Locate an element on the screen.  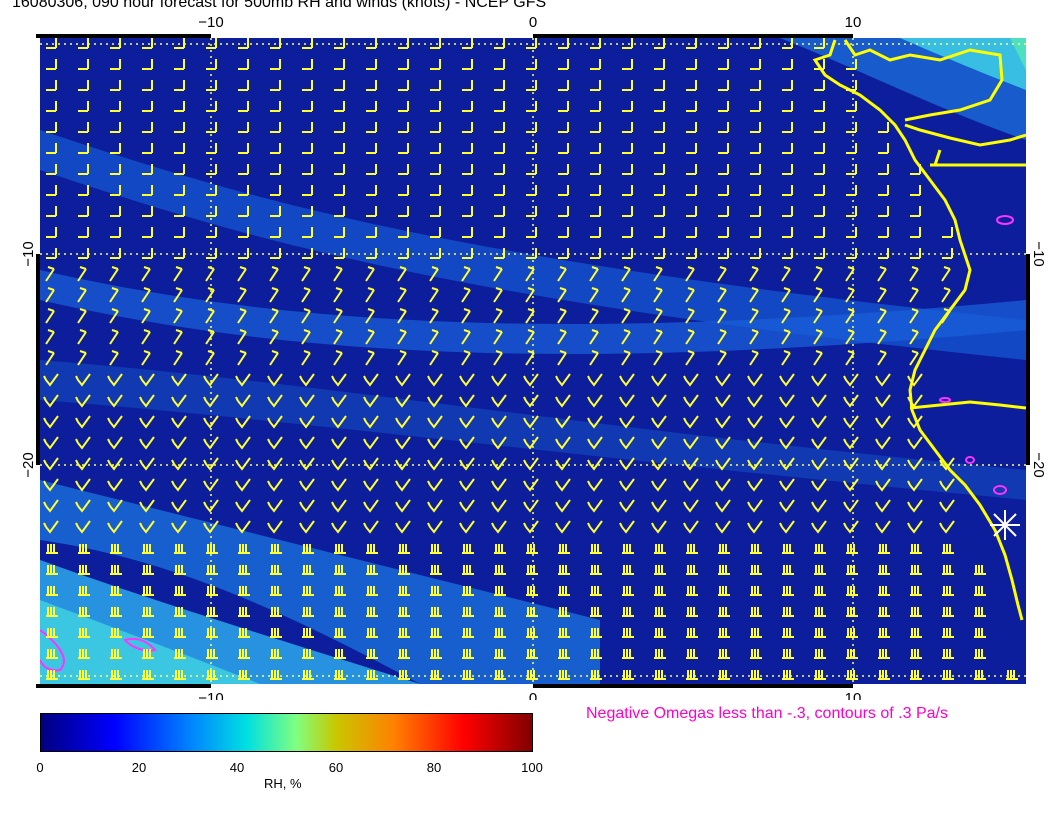
colorbar-tick-40: 40 is located at coordinates (237, 767).